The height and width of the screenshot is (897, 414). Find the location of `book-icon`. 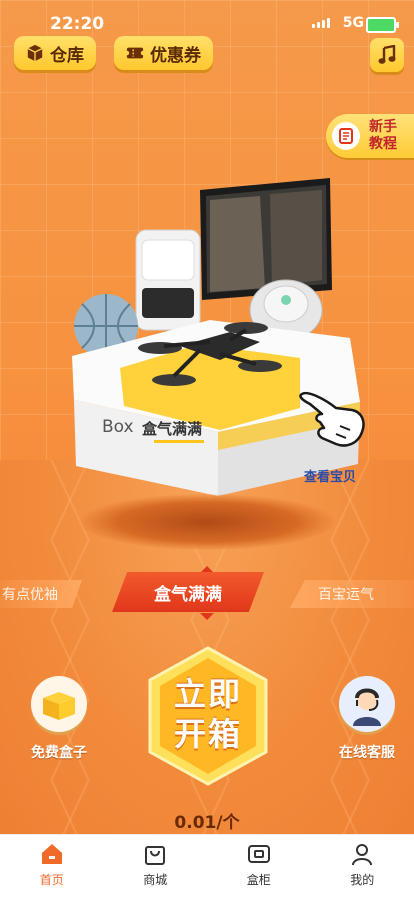

book-icon is located at coordinates (346, 136).